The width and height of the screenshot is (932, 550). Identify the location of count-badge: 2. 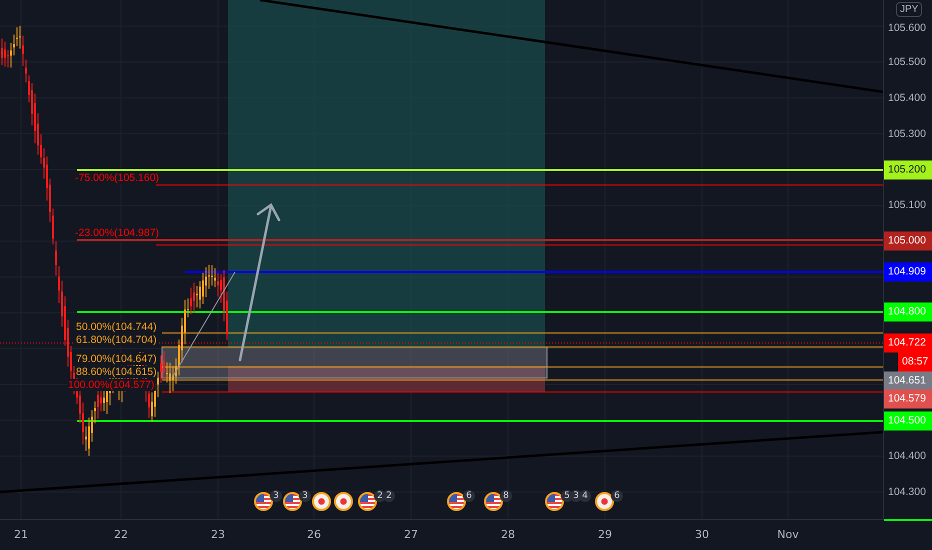
(389, 496).